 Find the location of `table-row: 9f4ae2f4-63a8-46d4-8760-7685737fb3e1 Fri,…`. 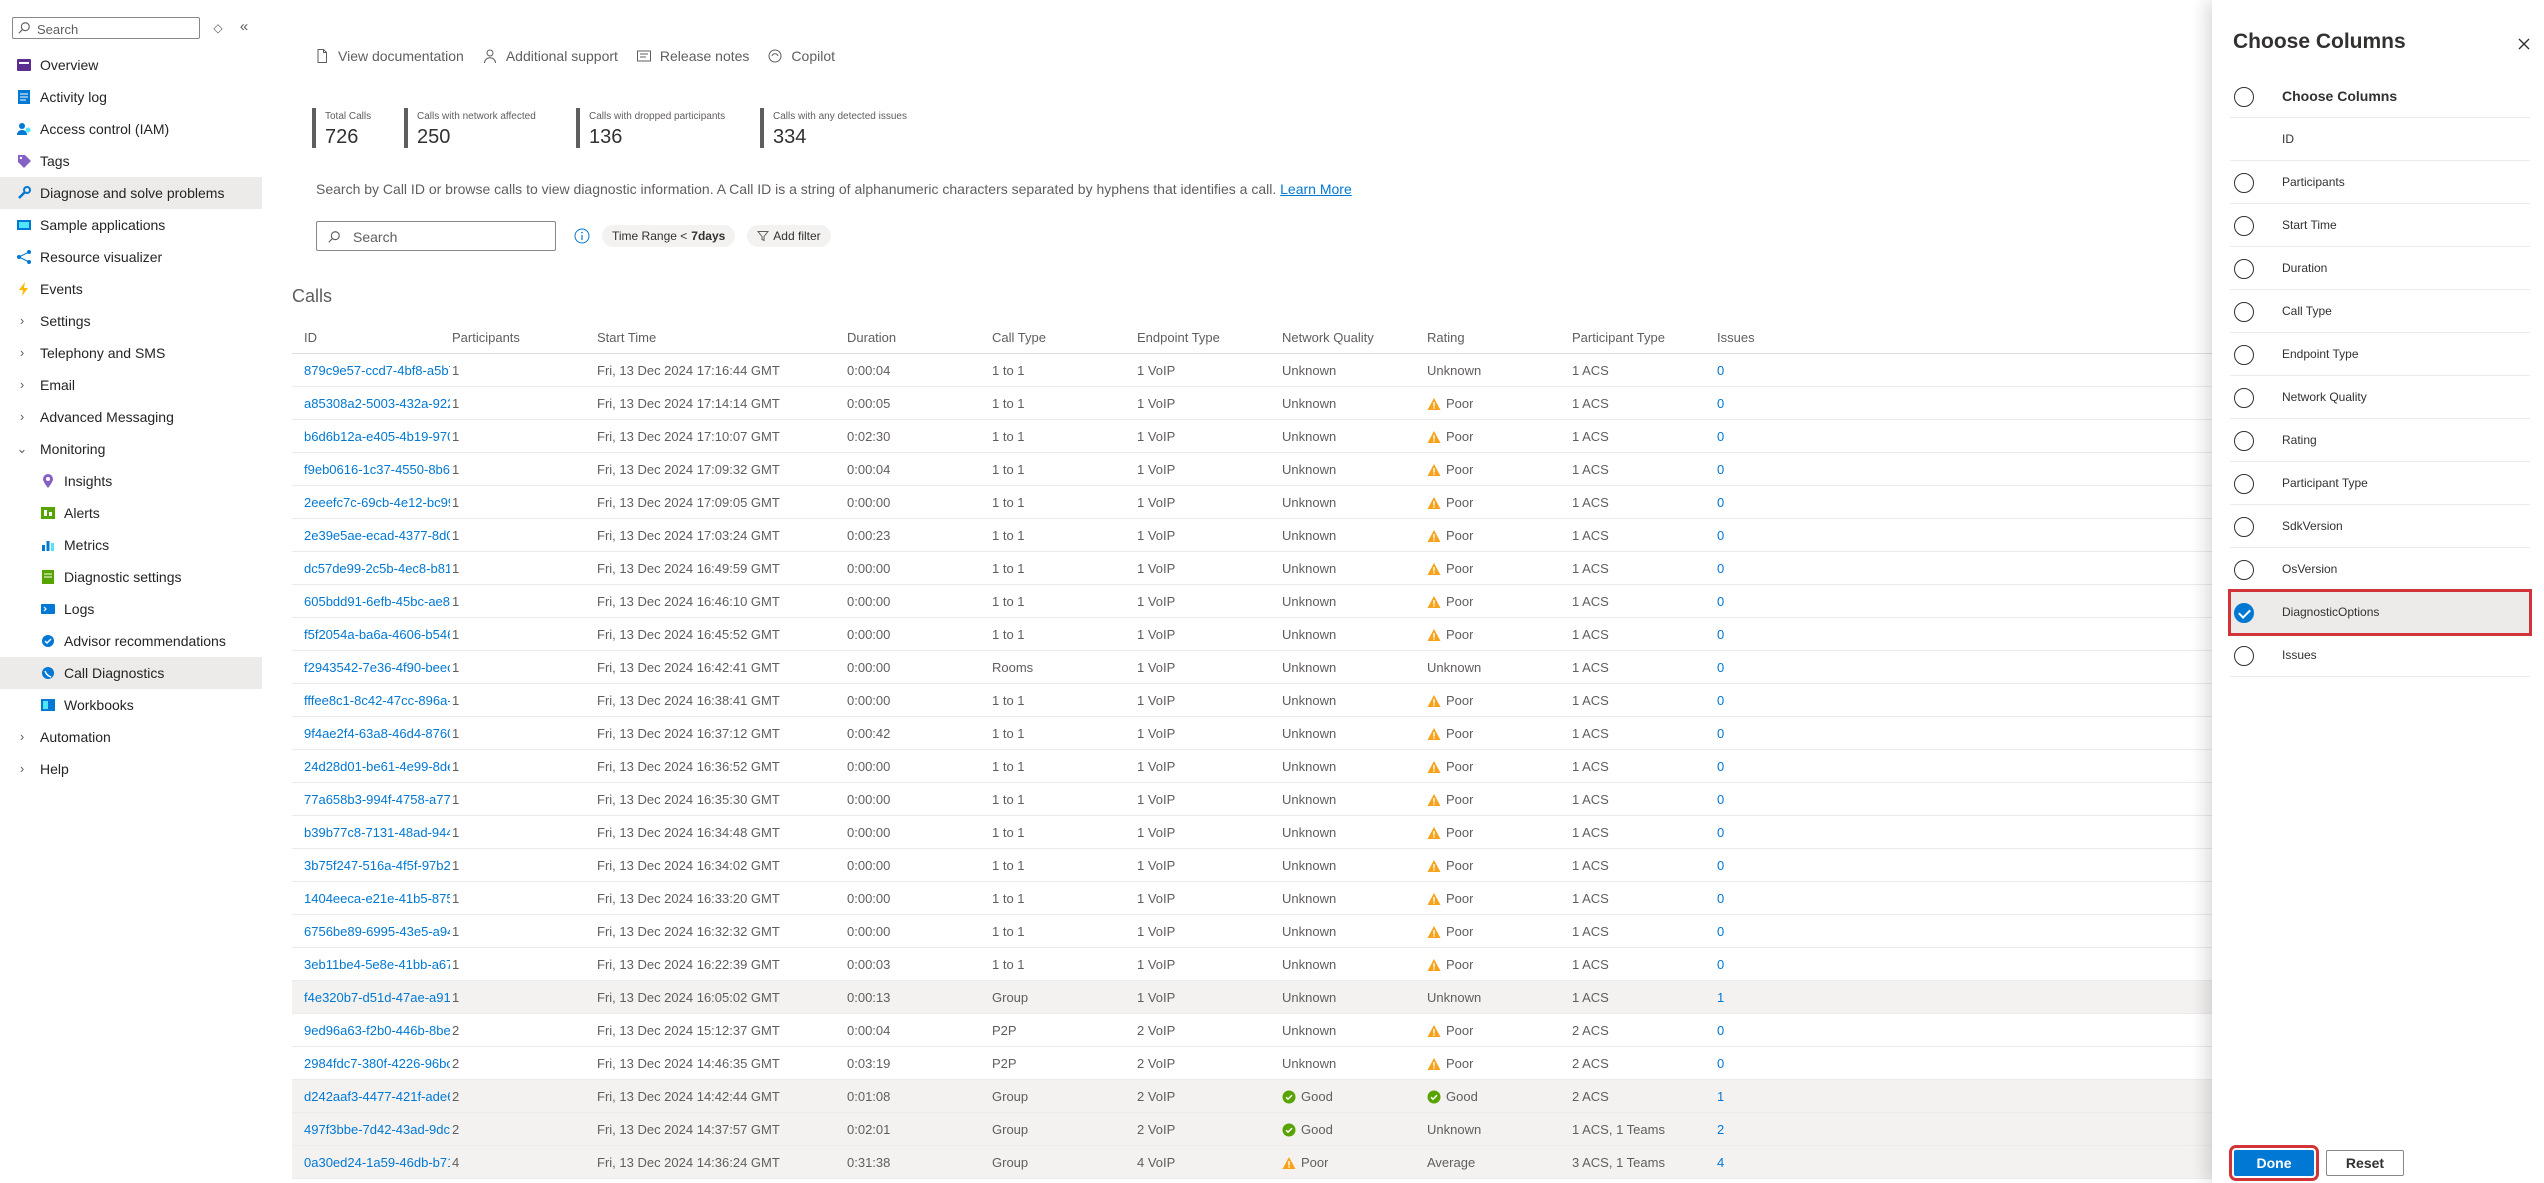

table-row: 9f4ae2f4-63a8-46d4-8760-7685737fb3e1 Fri,… is located at coordinates (1252, 733).